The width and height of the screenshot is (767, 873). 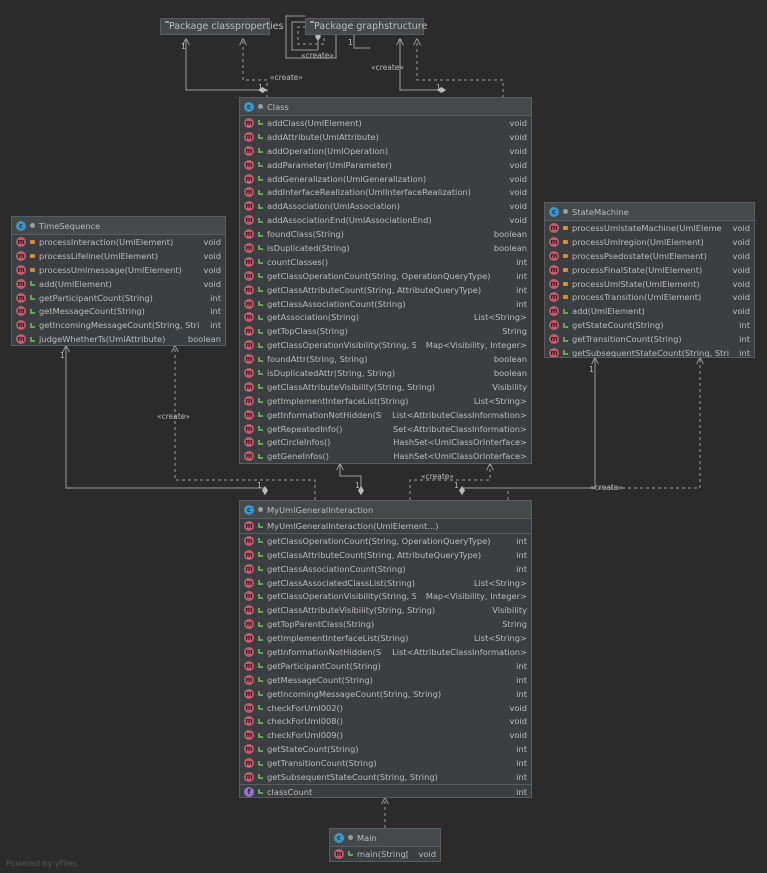 I want to click on method-row: m addParameter(UmlParameter) void, so click(x=385, y=165).